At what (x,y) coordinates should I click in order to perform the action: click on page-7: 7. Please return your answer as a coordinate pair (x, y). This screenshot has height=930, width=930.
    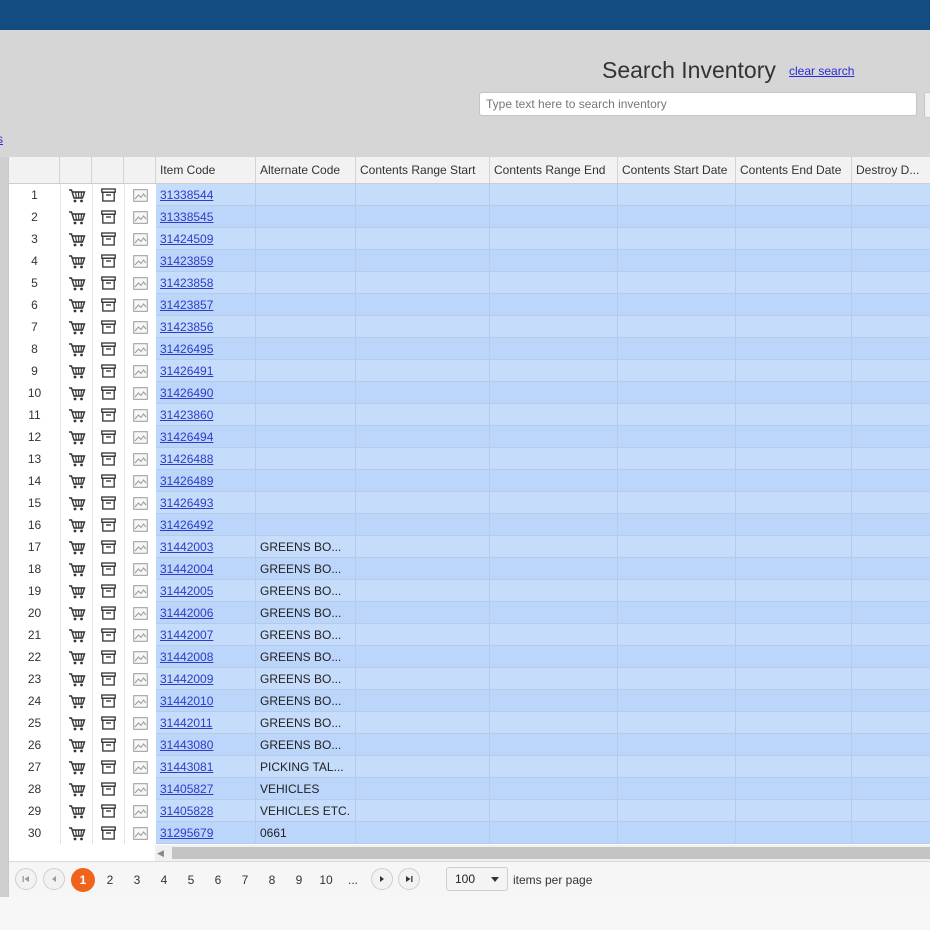
    Looking at the image, I should click on (245, 880).